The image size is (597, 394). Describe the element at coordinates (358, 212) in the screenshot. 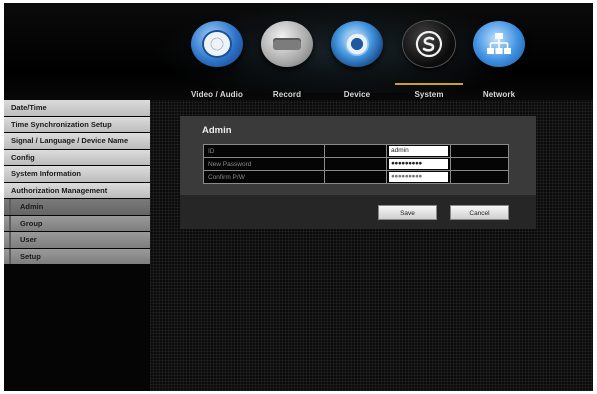

I see `button-bar: Save Cancel` at that location.